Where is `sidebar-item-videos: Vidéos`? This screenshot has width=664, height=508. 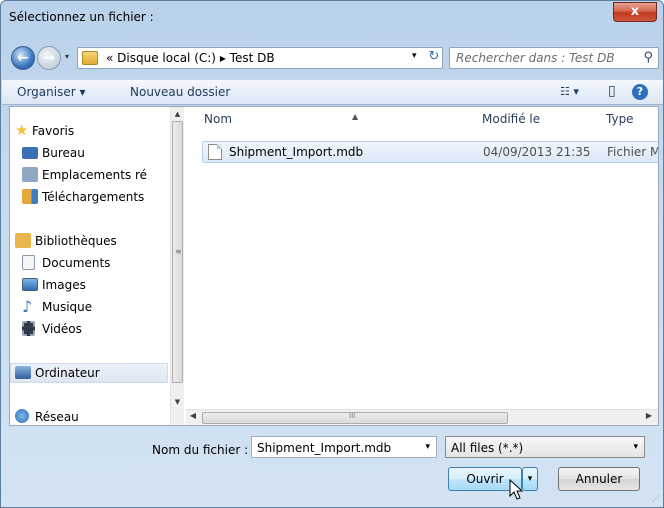
sidebar-item-videos: Vidéos is located at coordinates (90, 329).